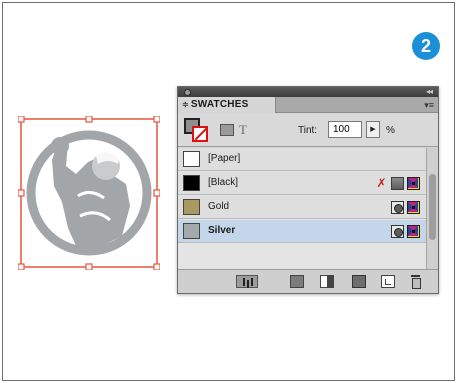 This screenshot has width=457, height=383. What do you see at coordinates (429, 92) in the screenshot?
I see `panel-collapse-icon: ◂◂` at bounding box center [429, 92].